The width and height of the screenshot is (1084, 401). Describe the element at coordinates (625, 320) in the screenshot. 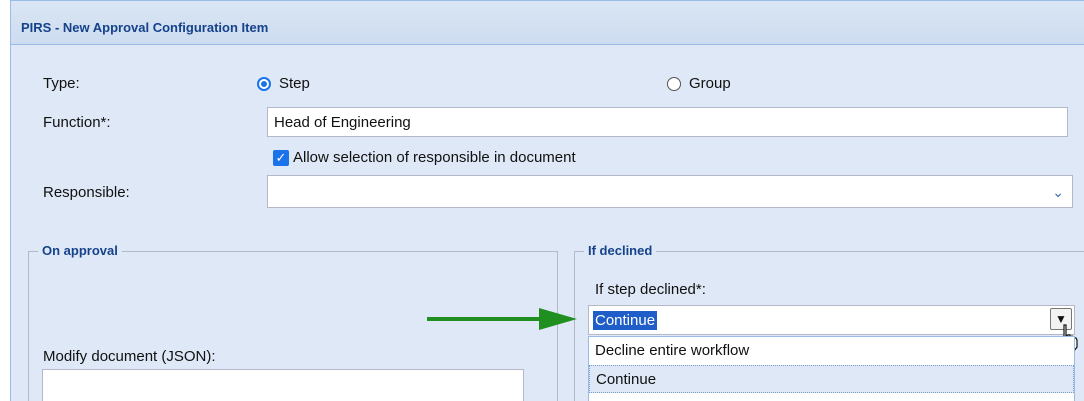

I see `step-declined-value: Continue` at that location.